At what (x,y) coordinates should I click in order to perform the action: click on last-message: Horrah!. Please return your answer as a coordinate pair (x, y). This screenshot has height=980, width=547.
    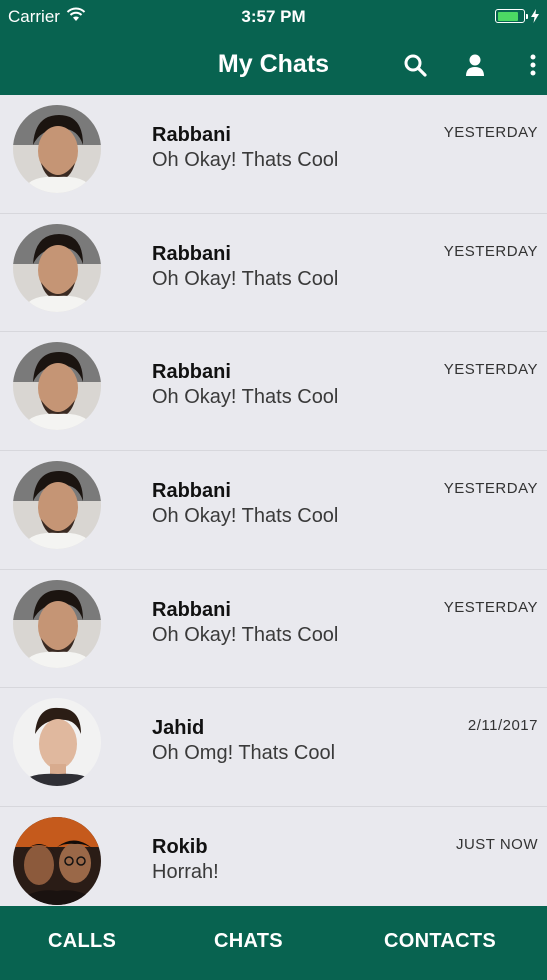
    Looking at the image, I should click on (185, 872).